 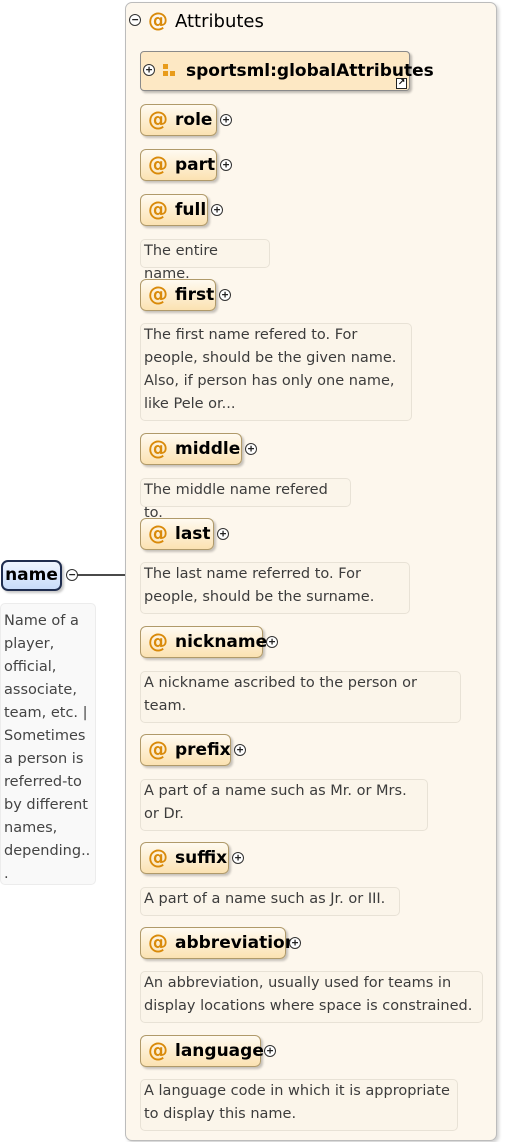 I want to click on doc-line: team., so click(x=165, y=706).